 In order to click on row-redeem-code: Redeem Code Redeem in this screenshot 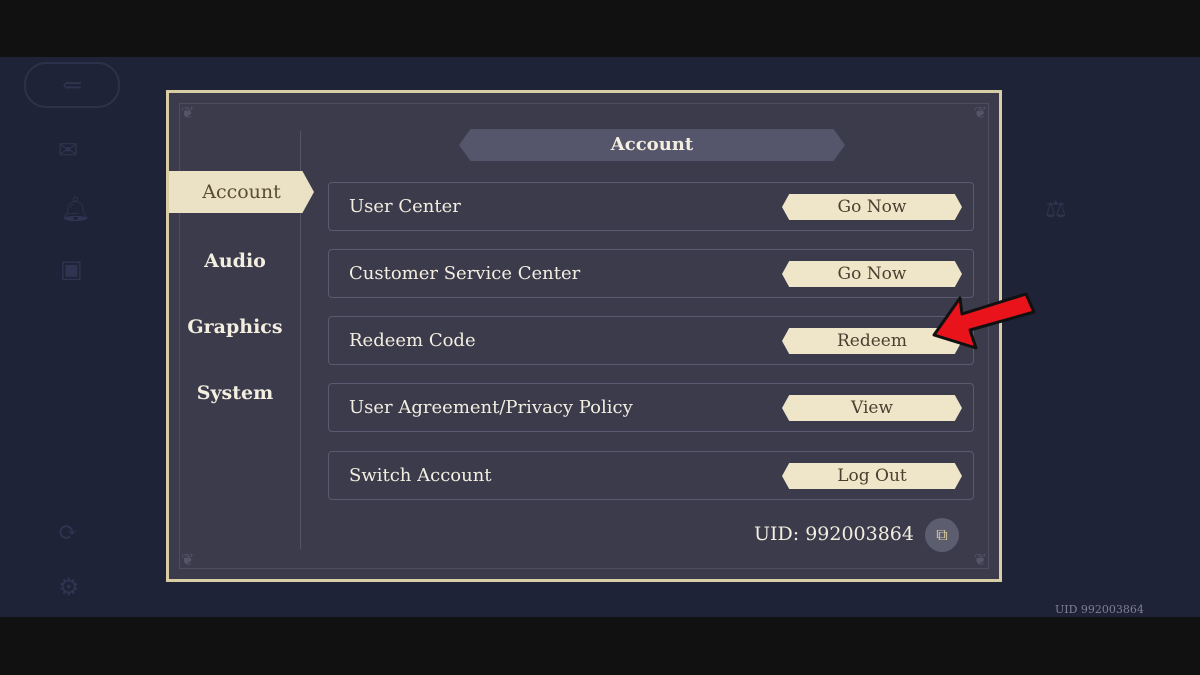, I will do `click(651, 340)`.